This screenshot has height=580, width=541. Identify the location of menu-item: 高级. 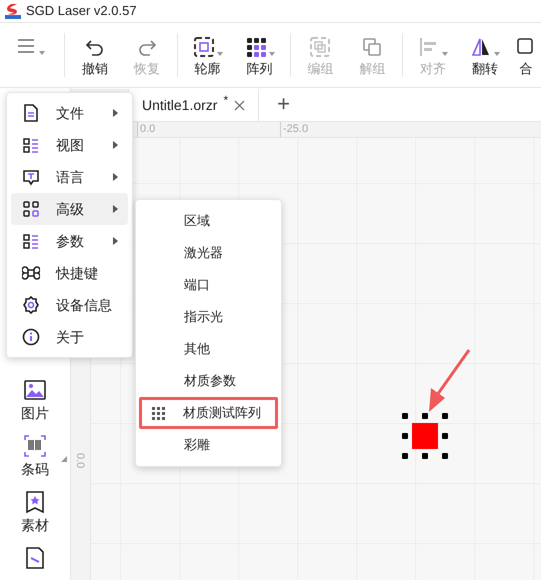
(69, 209).